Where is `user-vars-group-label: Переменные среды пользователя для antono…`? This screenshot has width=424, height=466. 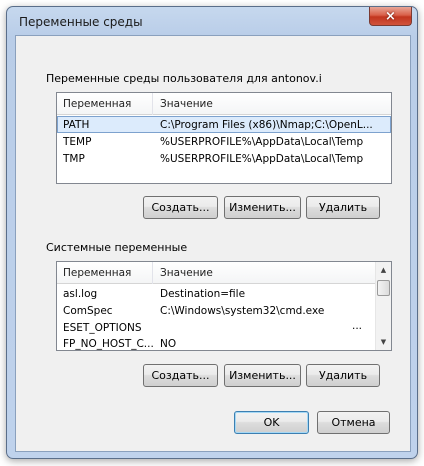 user-vars-group-label: Переменные среды пользователя для antono… is located at coordinates (184, 78).